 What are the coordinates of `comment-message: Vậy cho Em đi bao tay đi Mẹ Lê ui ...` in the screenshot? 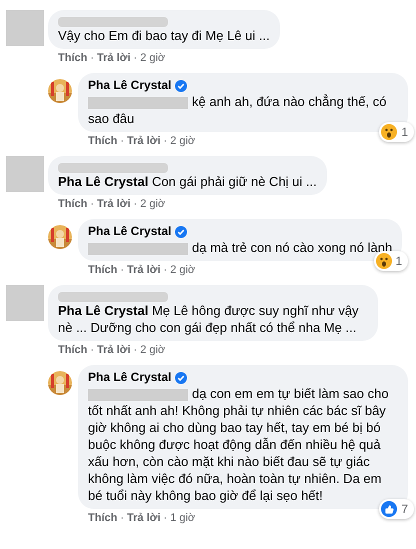 It's located at (164, 35).